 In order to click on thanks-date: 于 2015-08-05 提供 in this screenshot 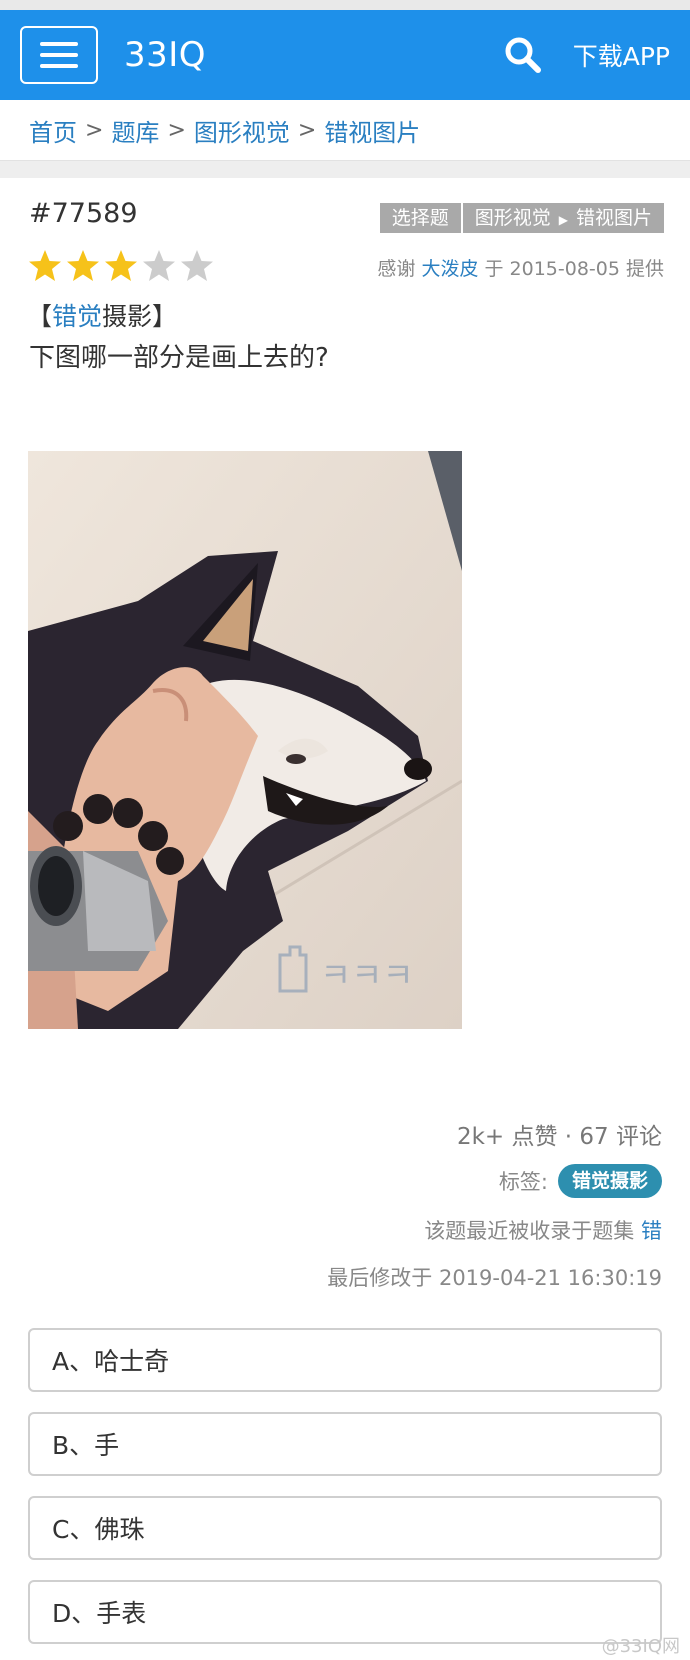, I will do `click(574, 269)`.